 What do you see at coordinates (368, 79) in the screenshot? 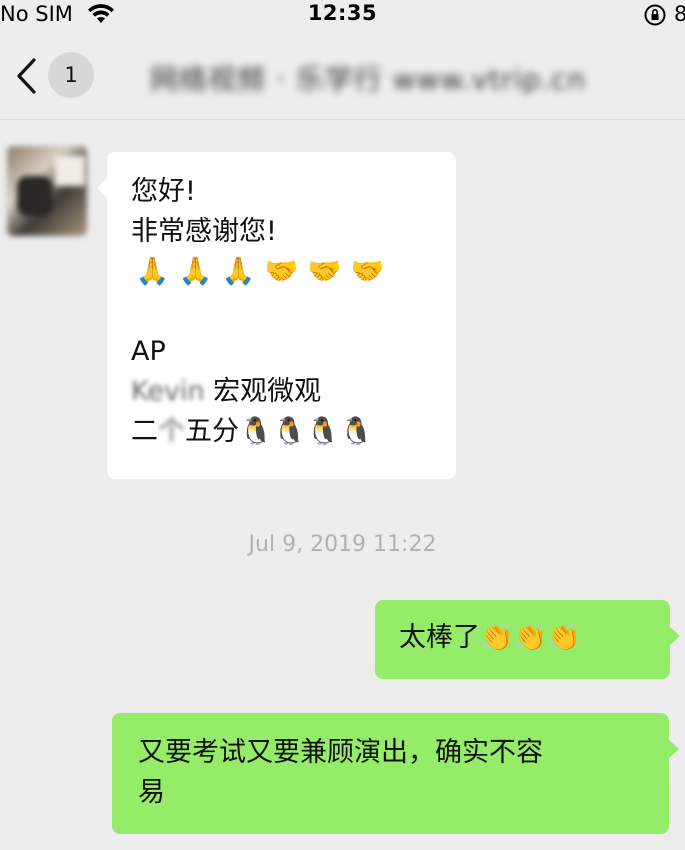
I see `chat-title: 网络视频 · 乐学行 www.vtrip.cn` at bounding box center [368, 79].